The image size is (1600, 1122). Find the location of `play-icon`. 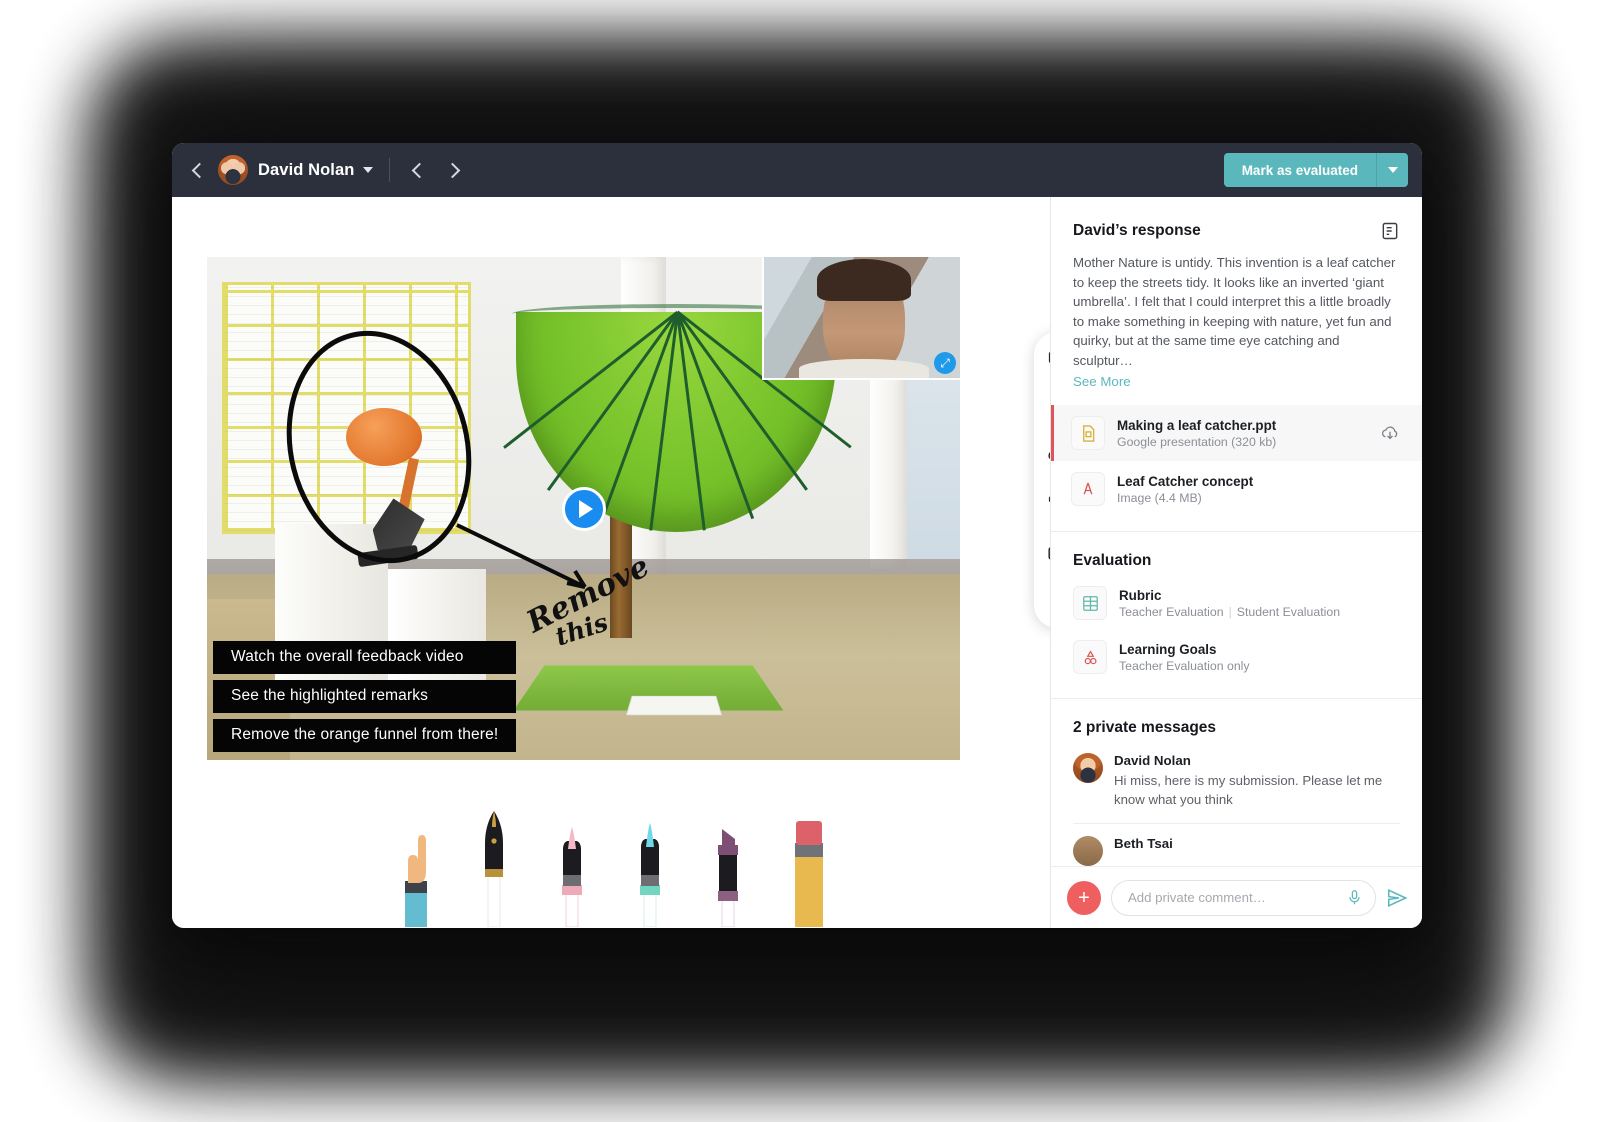

play-icon is located at coordinates (585, 508).